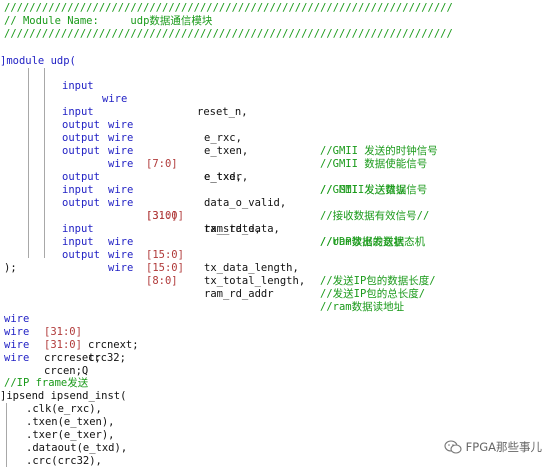 This screenshot has width=554, height=468. I want to click on instance-port: .clk(e_rxc),, so click(64, 409).